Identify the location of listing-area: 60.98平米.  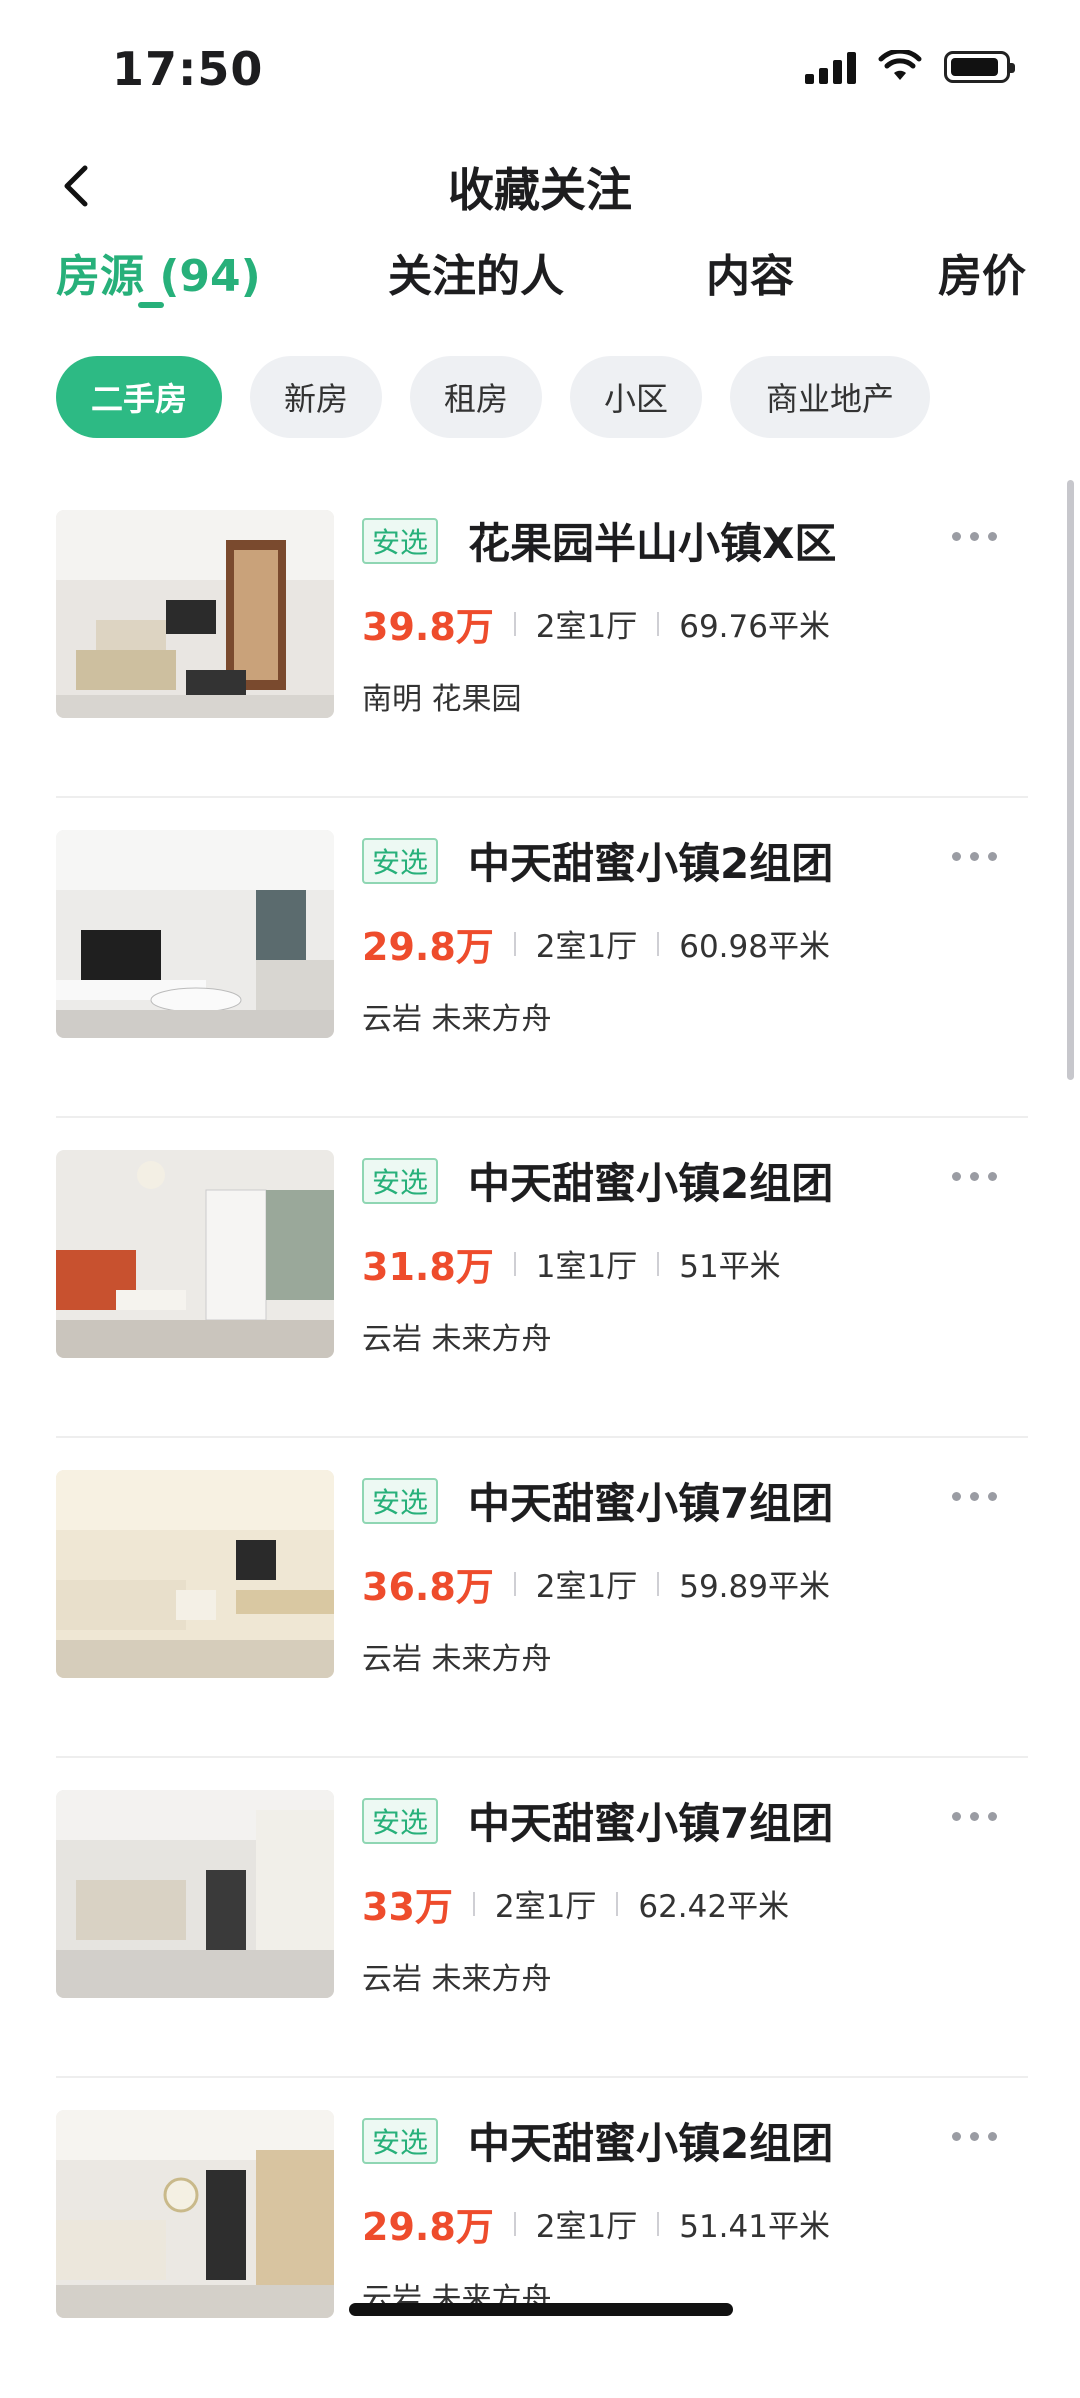
(754, 947).